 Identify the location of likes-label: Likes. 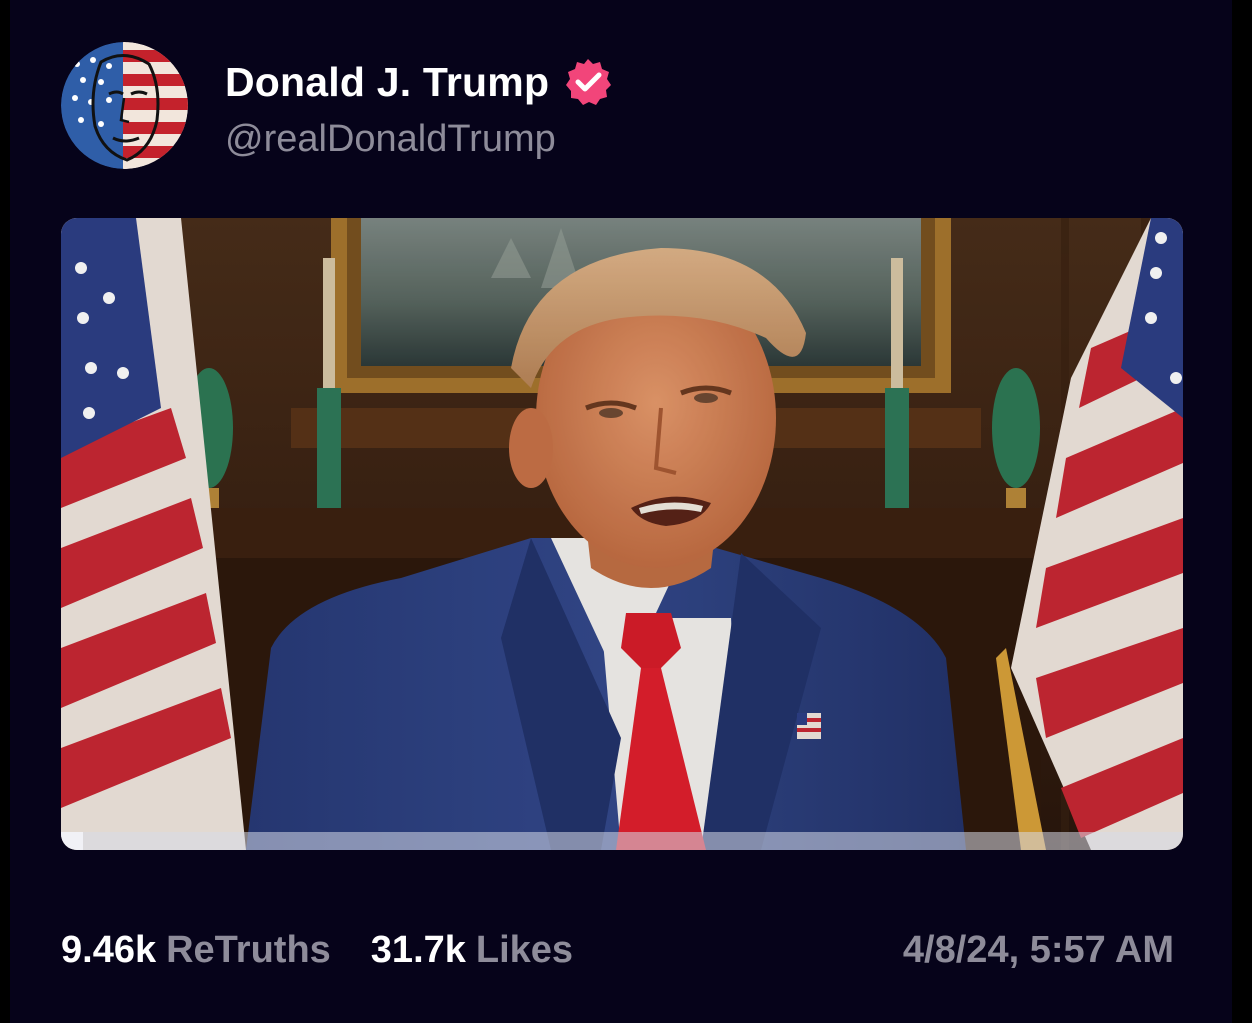
(524, 949).